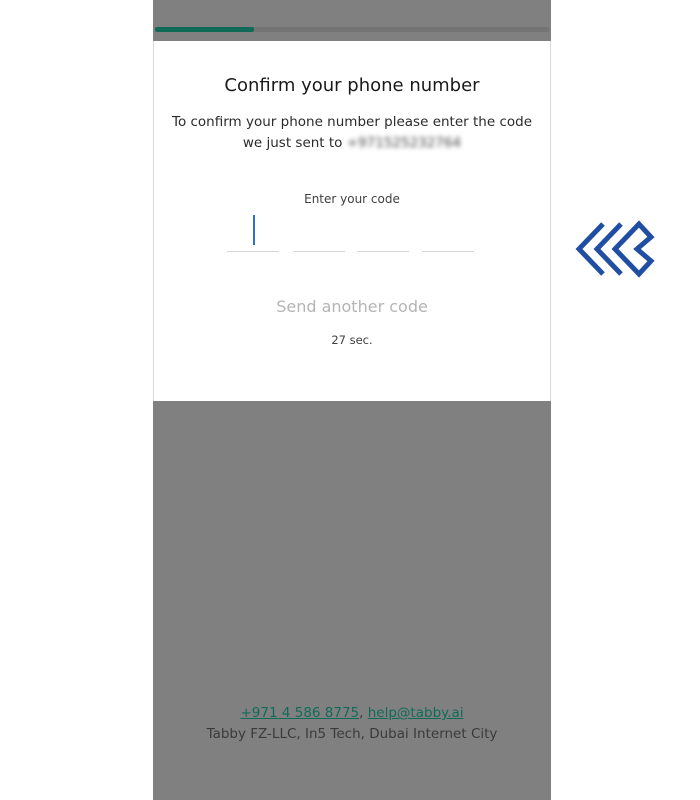 The height and width of the screenshot is (800, 700). I want to click on resend-timer: 27 sec., so click(352, 340).